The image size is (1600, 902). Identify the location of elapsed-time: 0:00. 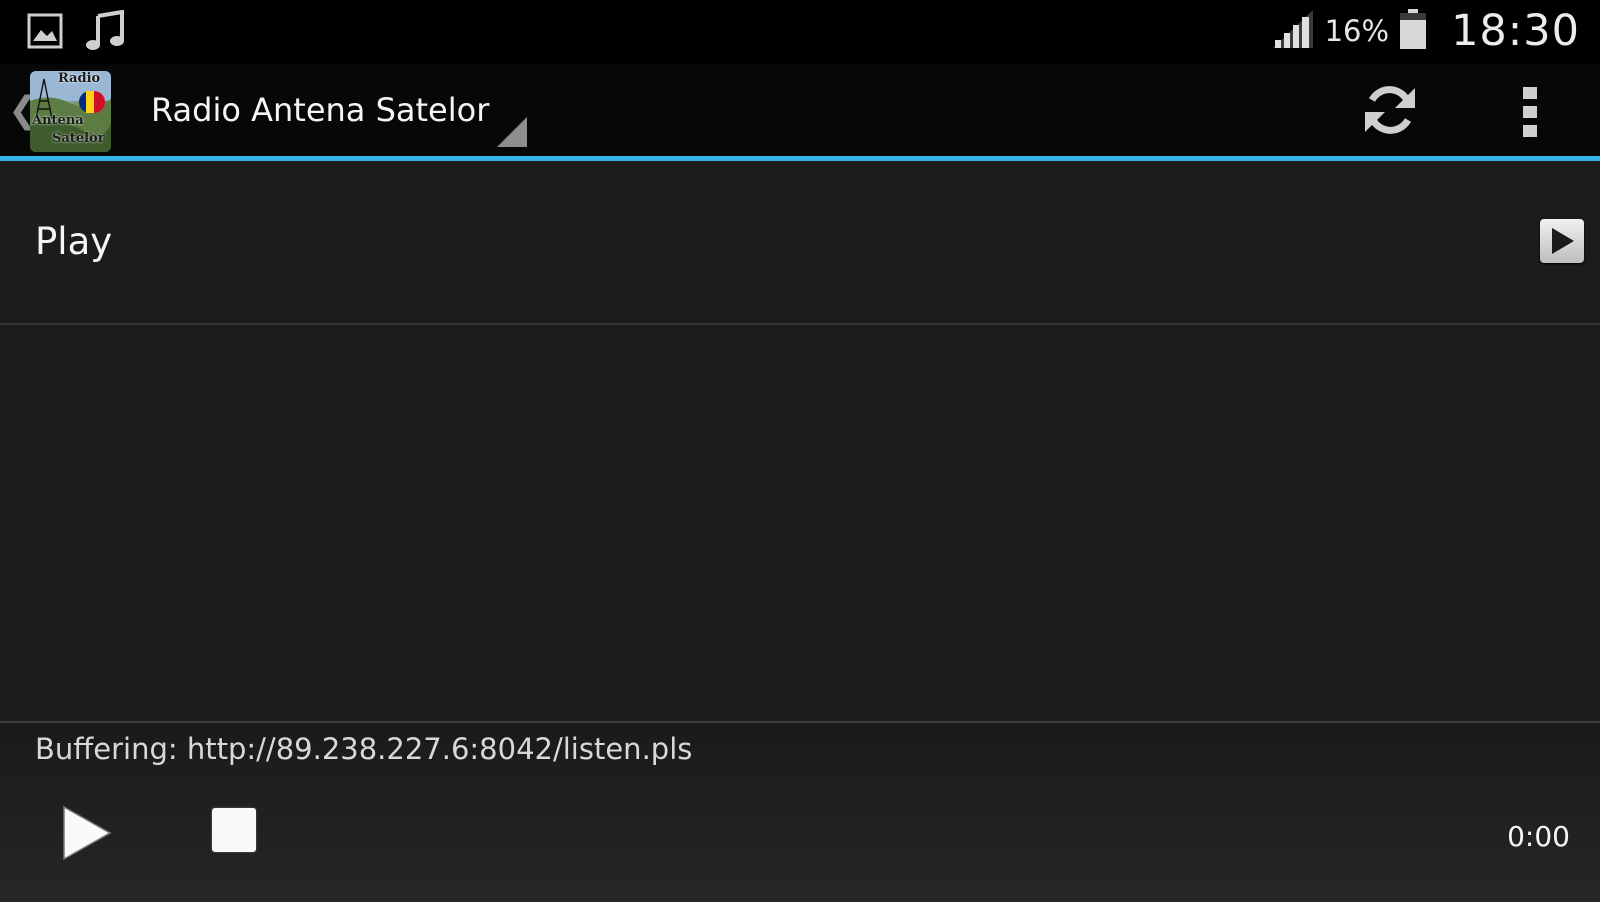
(1538, 836).